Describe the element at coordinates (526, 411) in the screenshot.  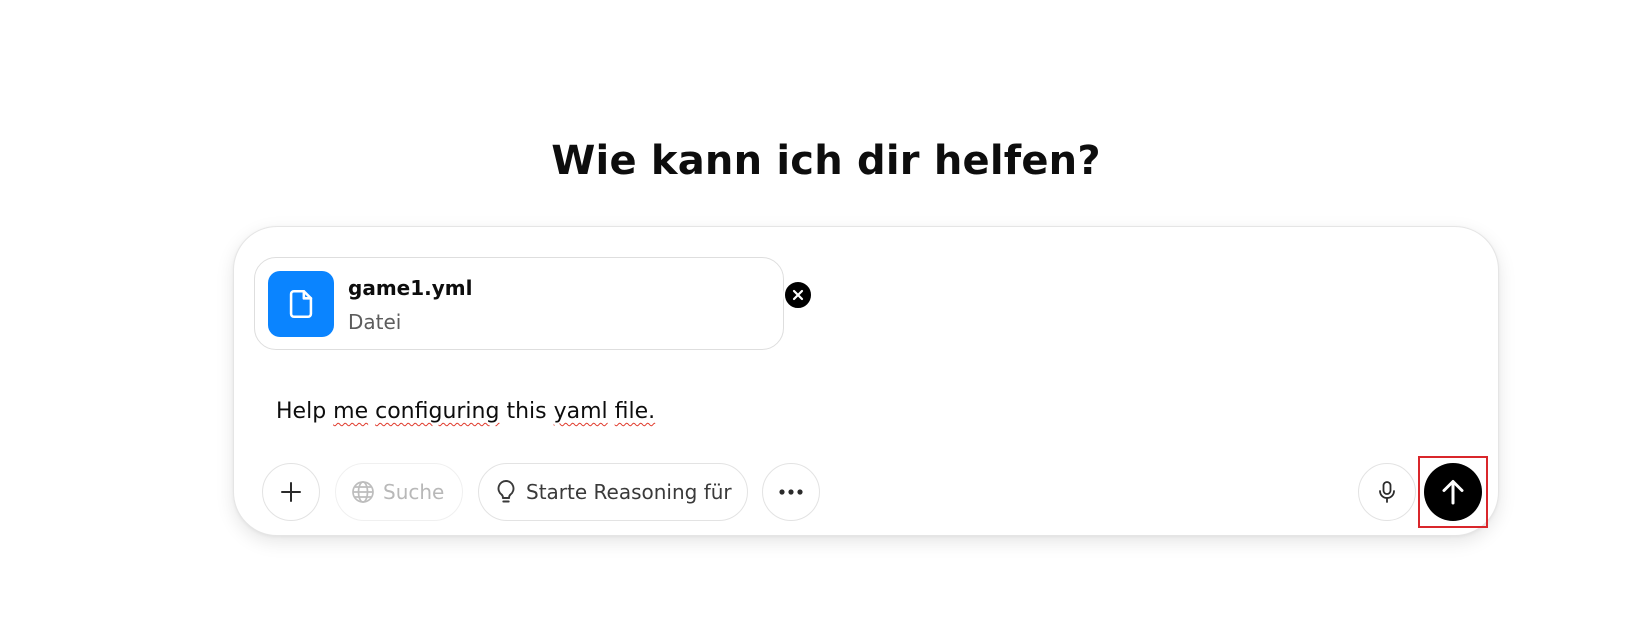
I see `prompt-word: this` at that location.